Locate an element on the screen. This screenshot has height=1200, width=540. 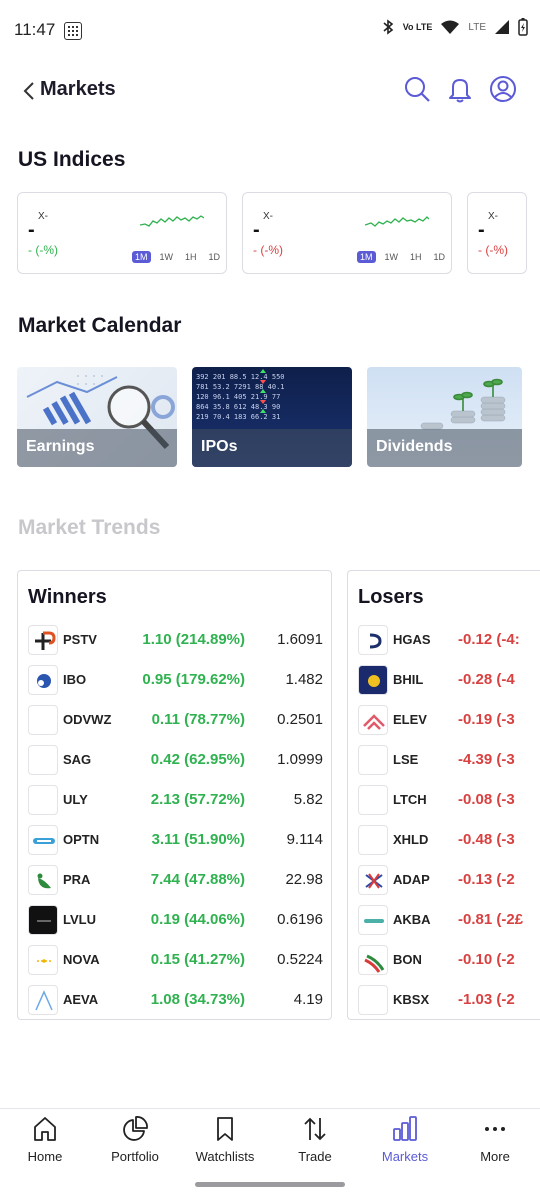
stock-change: 0.11 (78.77%) is located at coordinates (198, 719).